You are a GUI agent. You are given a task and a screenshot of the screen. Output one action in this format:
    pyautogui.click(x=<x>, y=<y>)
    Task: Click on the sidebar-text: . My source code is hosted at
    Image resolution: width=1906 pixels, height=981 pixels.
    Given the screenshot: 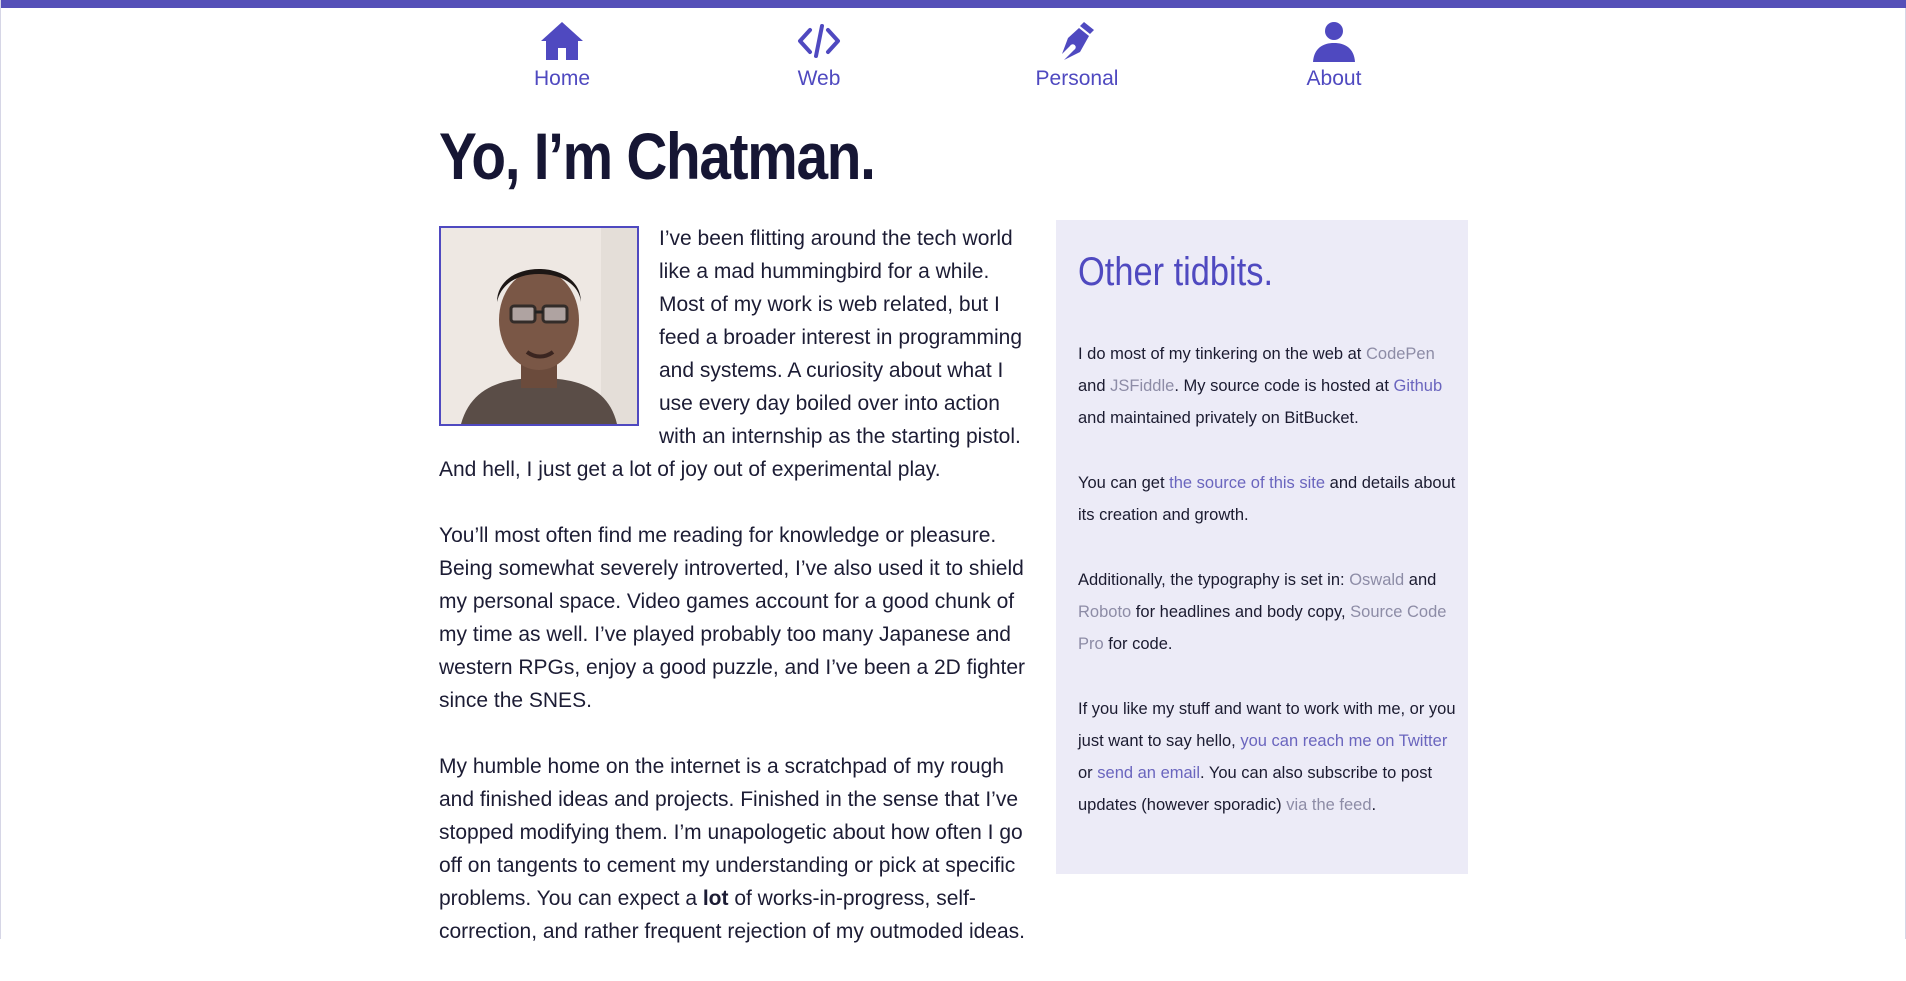 What is the action you would take?
    pyautogui.click(x=1284, y=386)
    